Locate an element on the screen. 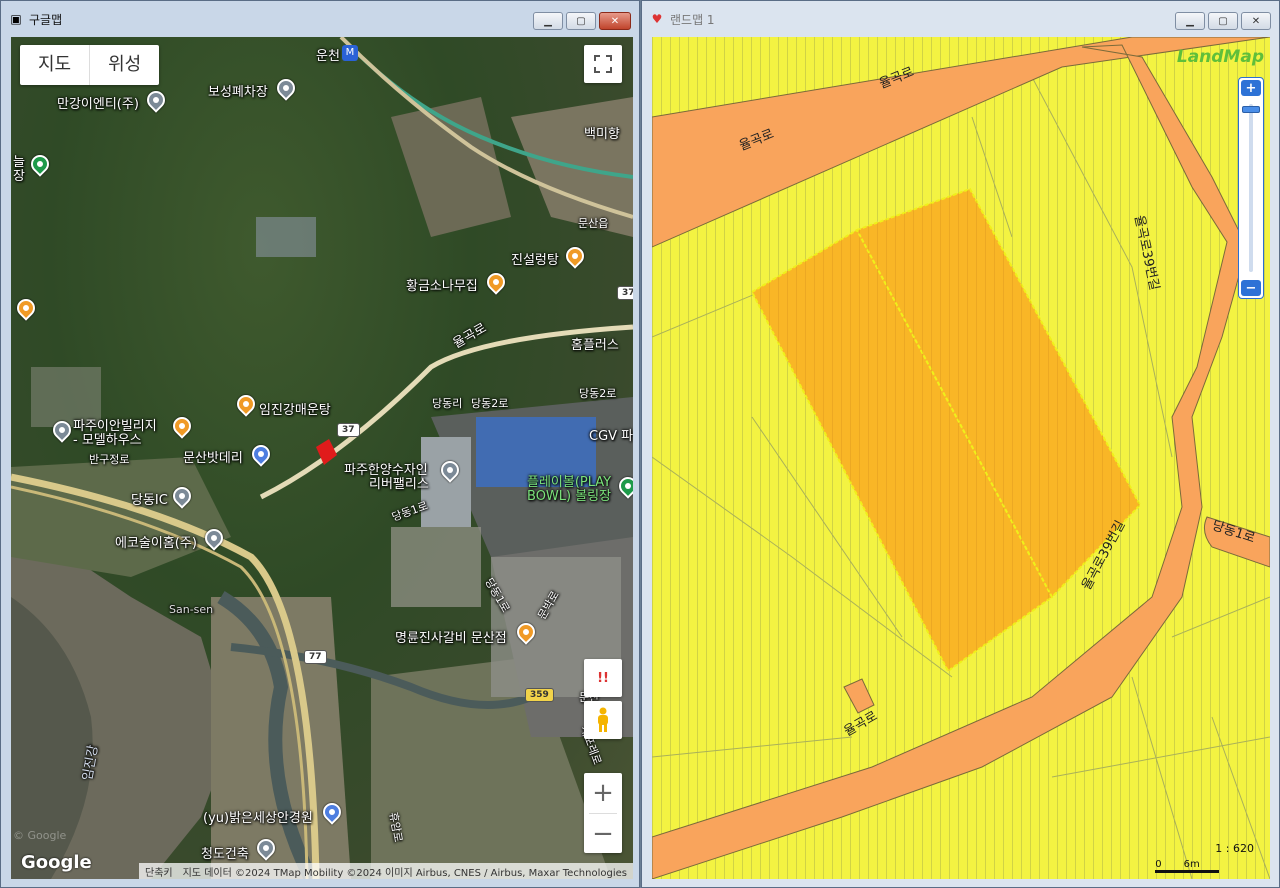  place-homeplus: 홈플러스 is located at coordinates (595, 343).